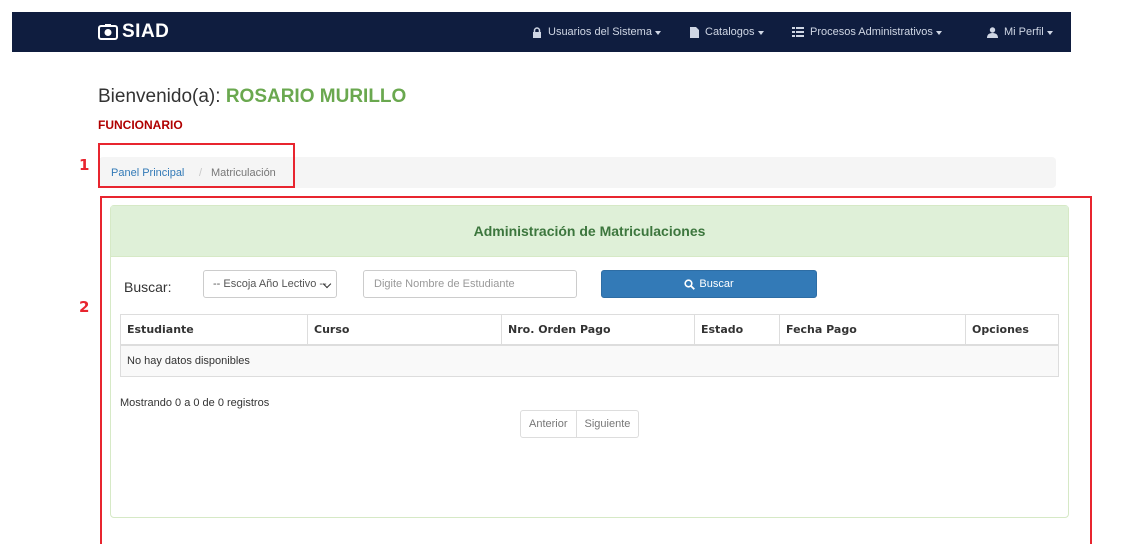 The width and height of the screenshot is (1133, 544). What do you see at coordinates (108, 32) in the screenshot?
I see `logo-icon` at bounding box center [108, 32].